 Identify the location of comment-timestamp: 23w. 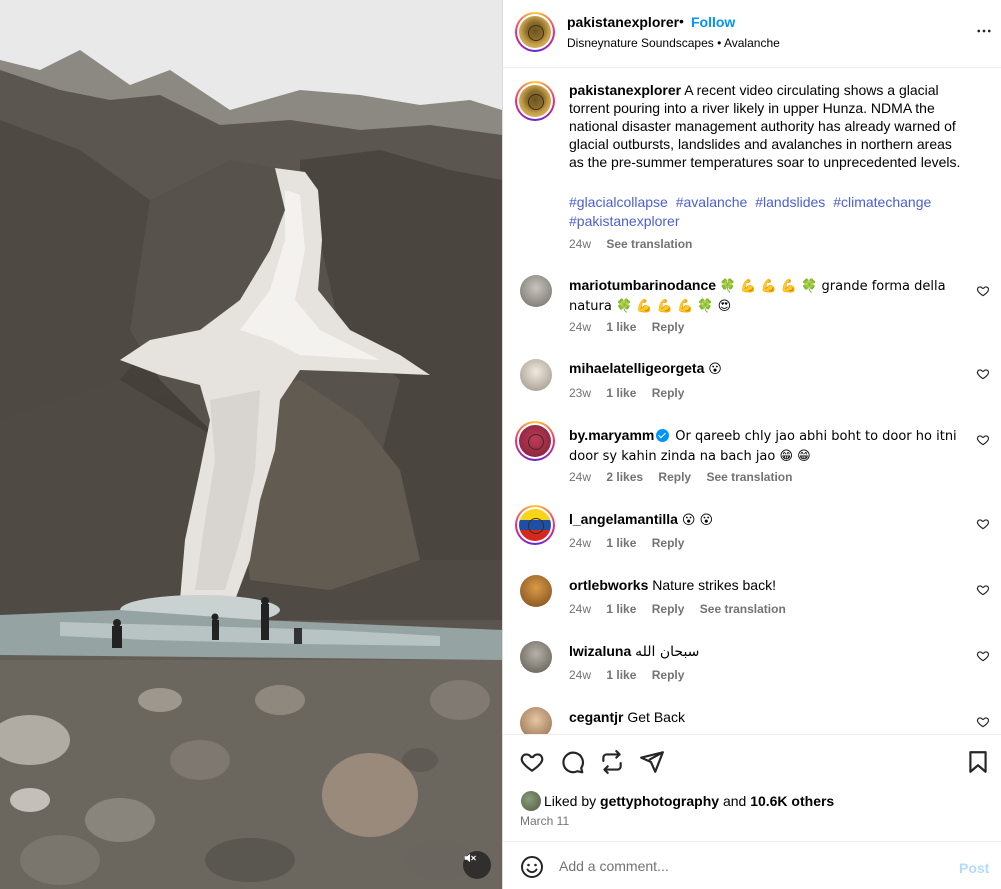
(580, 393).